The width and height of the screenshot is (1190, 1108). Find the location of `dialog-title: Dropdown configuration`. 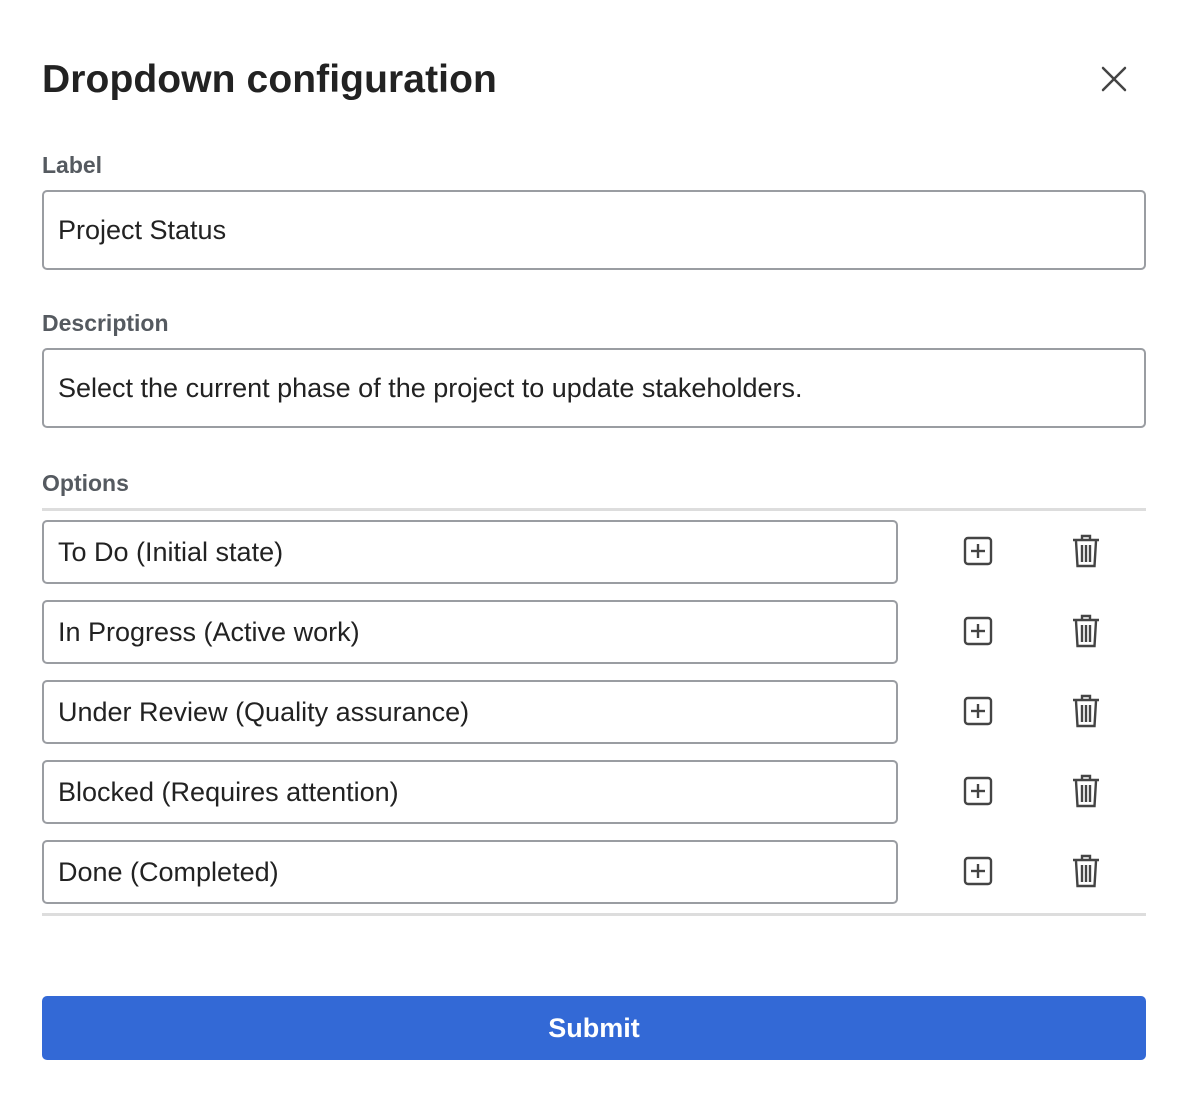

dialog-title: Dropdown configuration is located at coordinates (269, 79).